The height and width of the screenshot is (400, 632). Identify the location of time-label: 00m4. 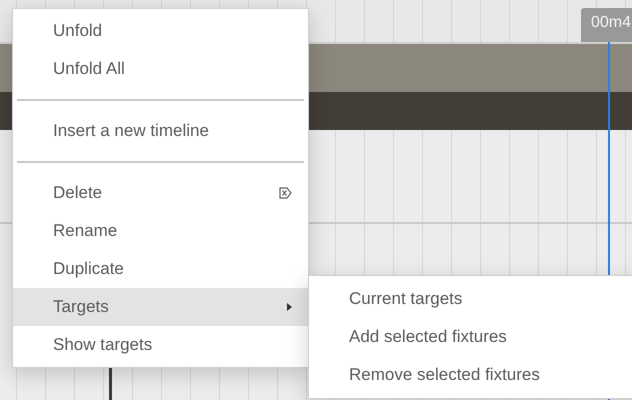
(606, 25).